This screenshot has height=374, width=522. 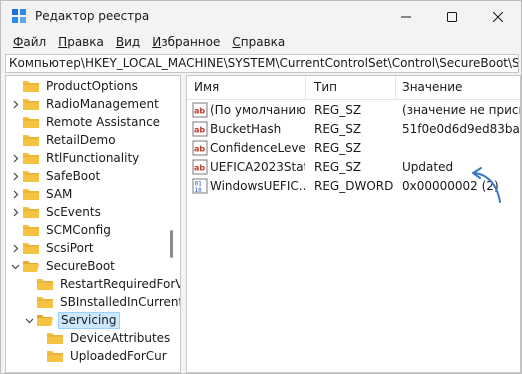 I want to click on tree-item: SCMConfig, so click(x=67, y=230).